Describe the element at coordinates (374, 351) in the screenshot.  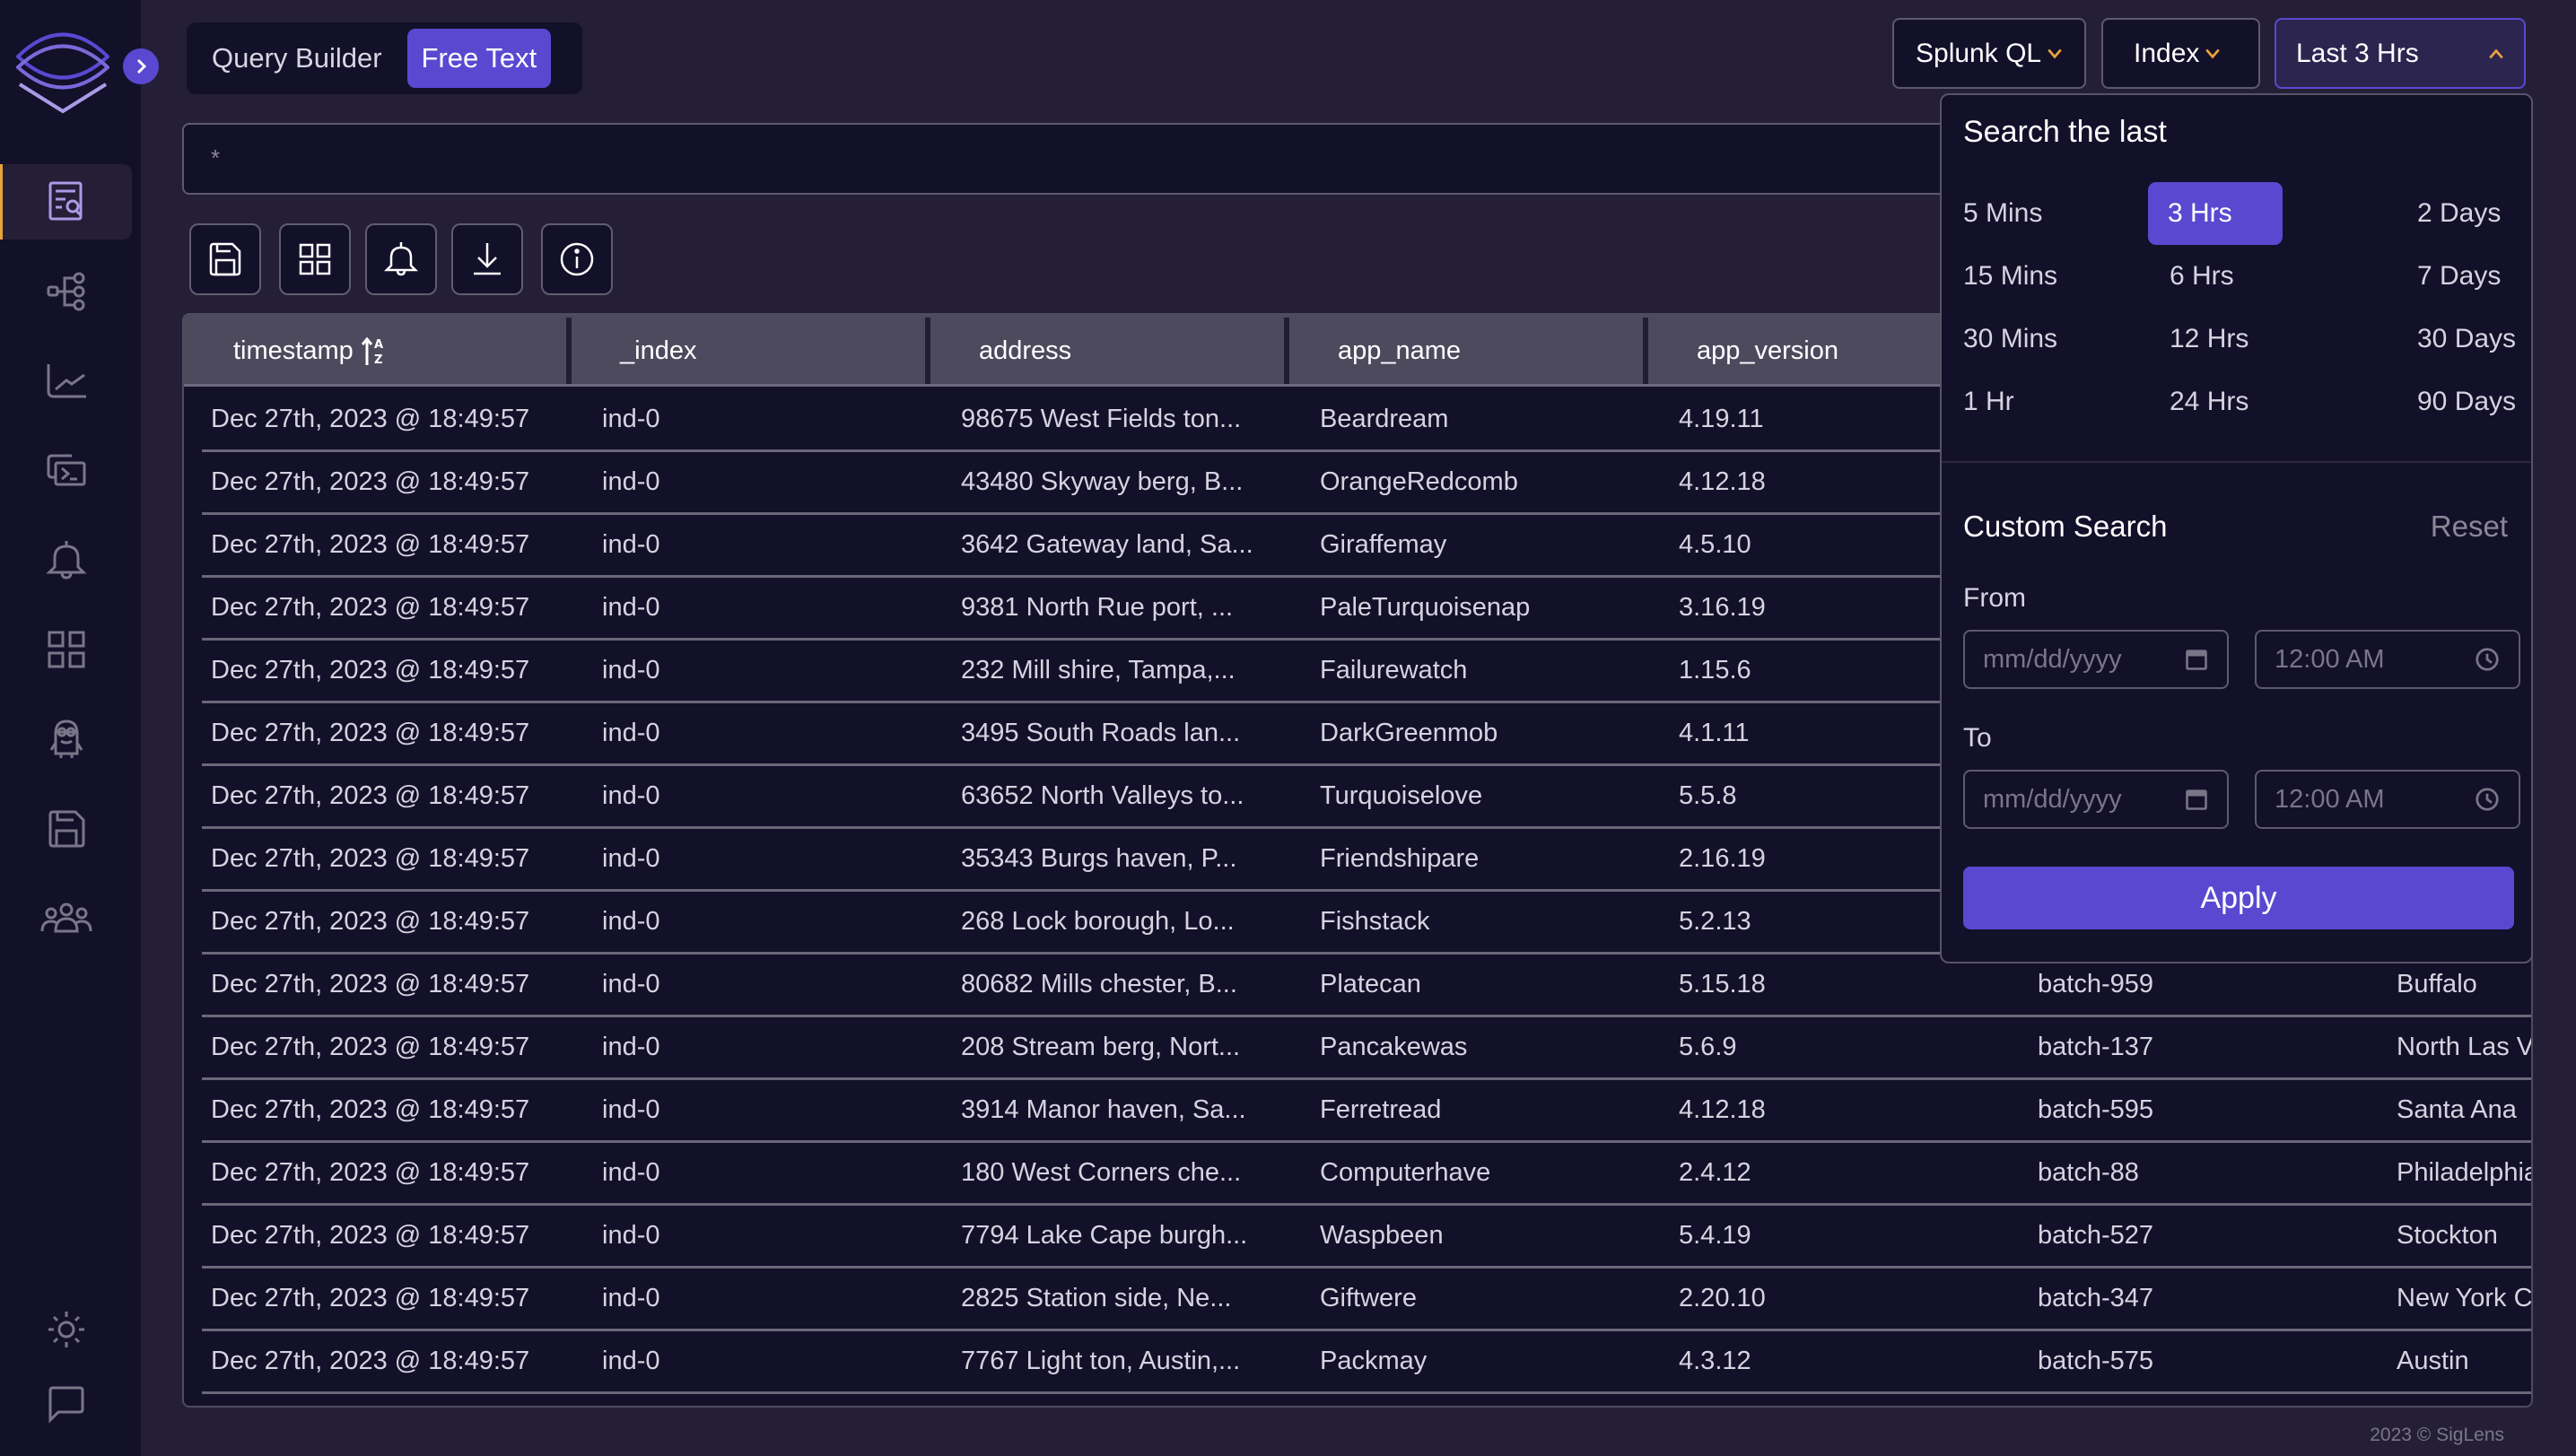
I see `sort-alpha-asc-icon: A Z` at that location.